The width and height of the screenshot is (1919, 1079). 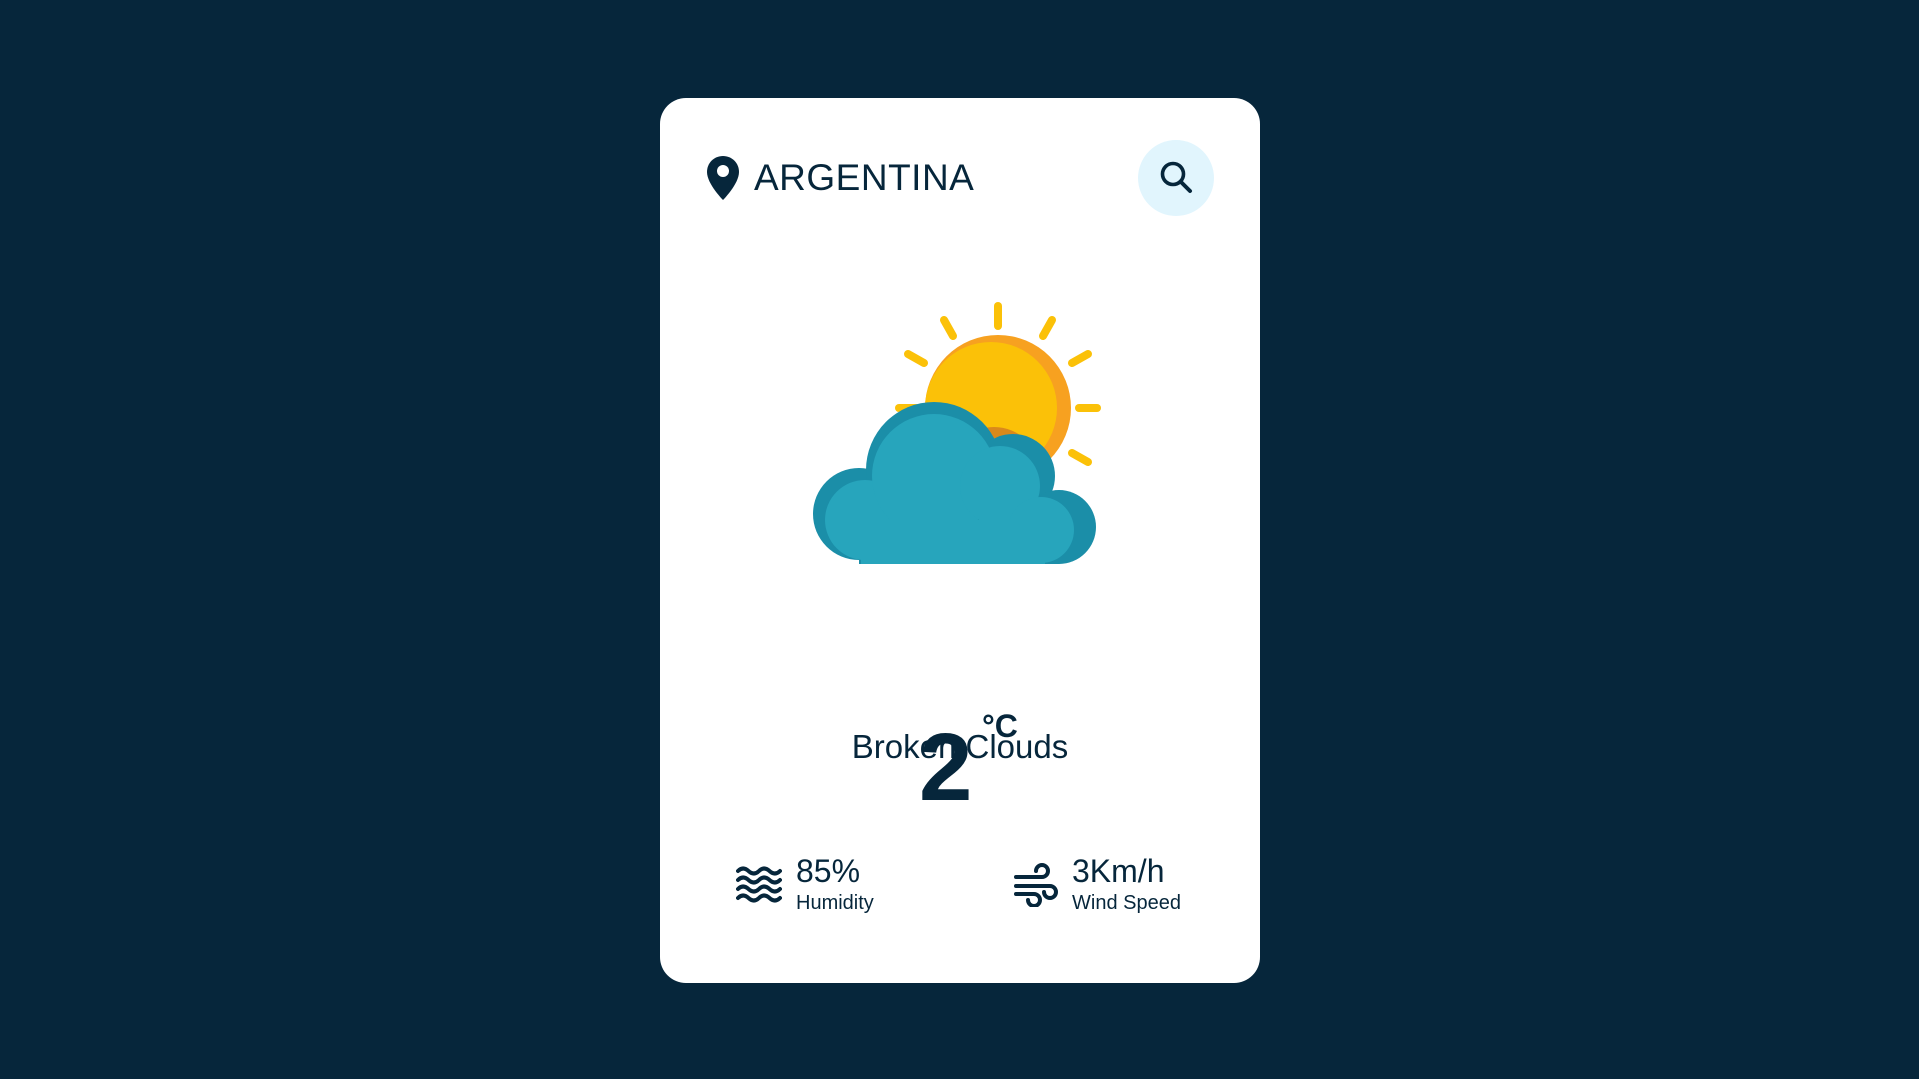 What do you see at coordinates (1126, 903) in the screenshot?
I see `wind-label: Wind Speed` at bounding box center [1126, 903].